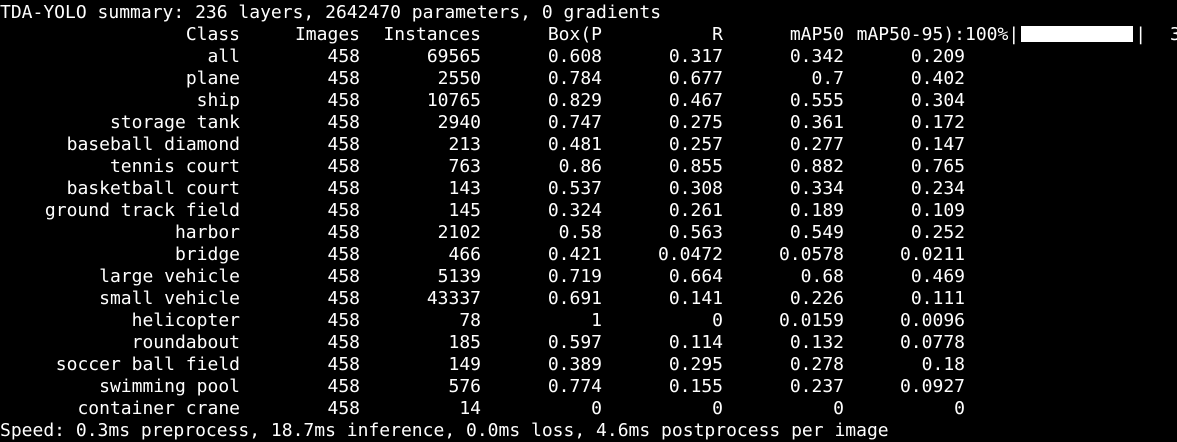  I want to click on table-row: container crane 458 14 0 0 0 0, so click(588, 409).